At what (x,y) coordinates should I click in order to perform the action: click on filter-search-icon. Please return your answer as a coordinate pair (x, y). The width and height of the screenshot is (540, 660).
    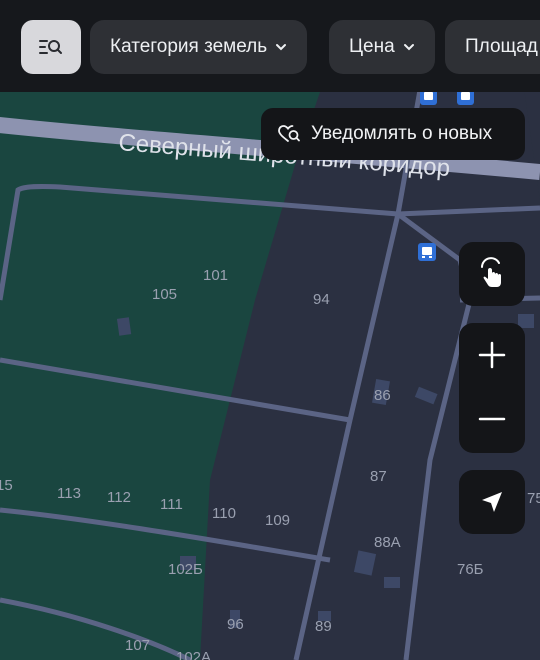
    Looking at the image, I should click on (50, 47).